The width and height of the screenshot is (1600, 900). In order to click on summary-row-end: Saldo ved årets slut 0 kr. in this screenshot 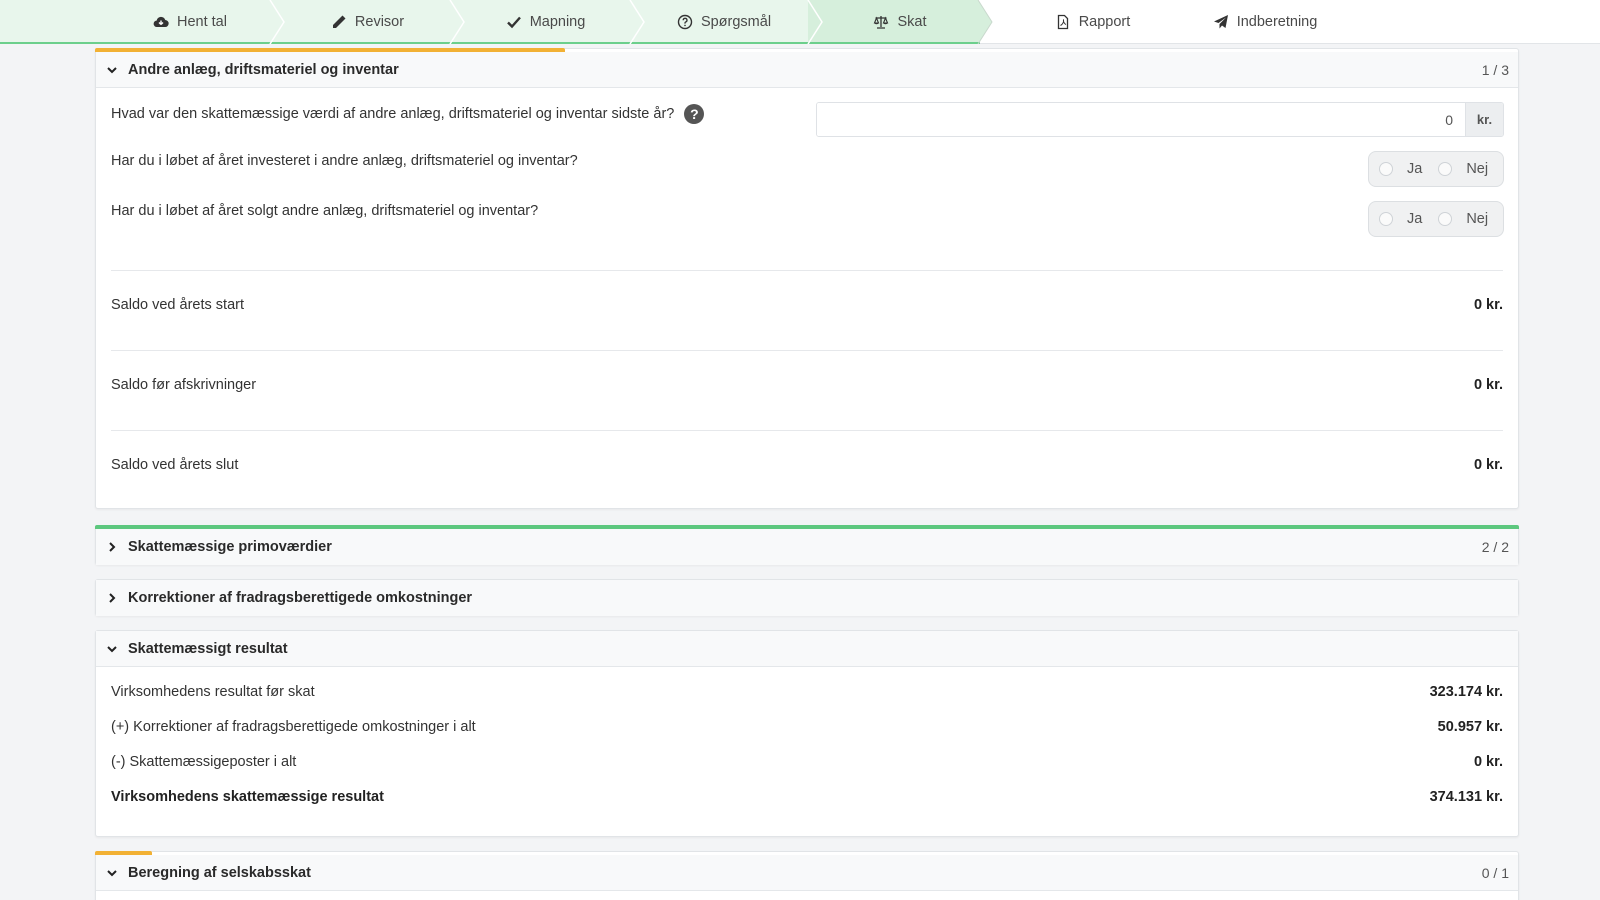, I will do `click(807, 465)`.